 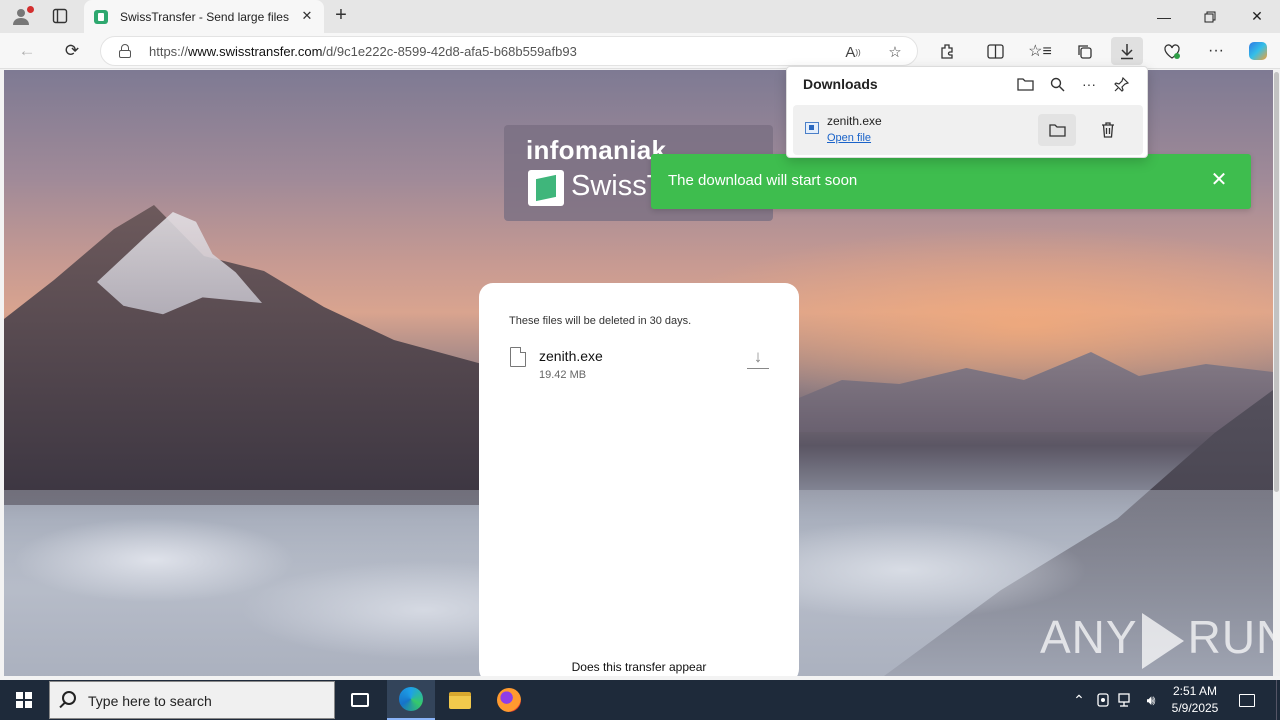 I want to click on download-item: zenith.exe Open file, so click(x=968, y=130).